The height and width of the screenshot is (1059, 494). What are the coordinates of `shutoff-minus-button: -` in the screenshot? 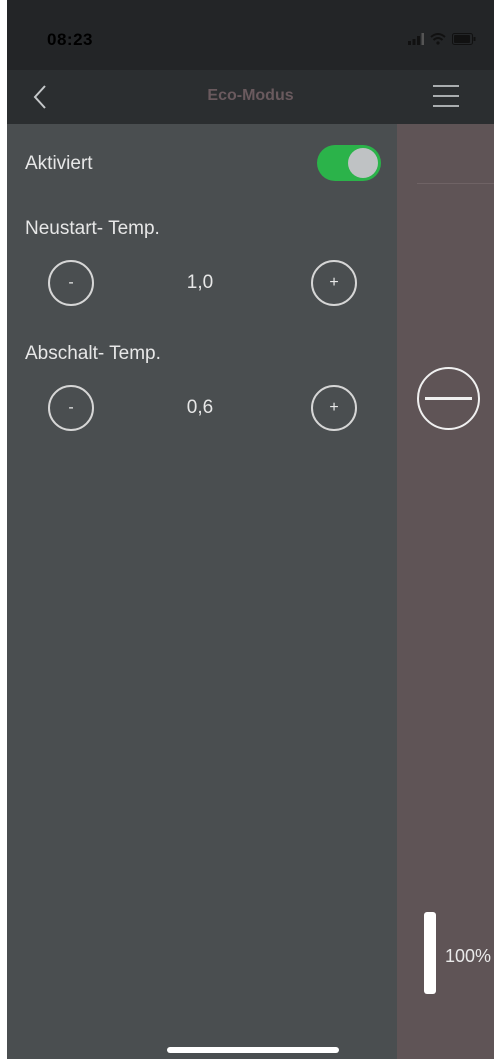 It's located at (71, 408).